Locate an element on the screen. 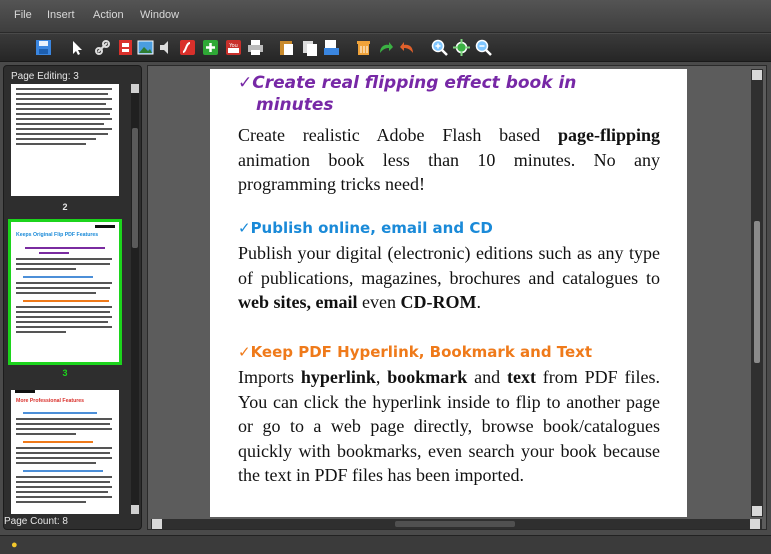  youtube-icon: You is located at coordinates (233, 47).